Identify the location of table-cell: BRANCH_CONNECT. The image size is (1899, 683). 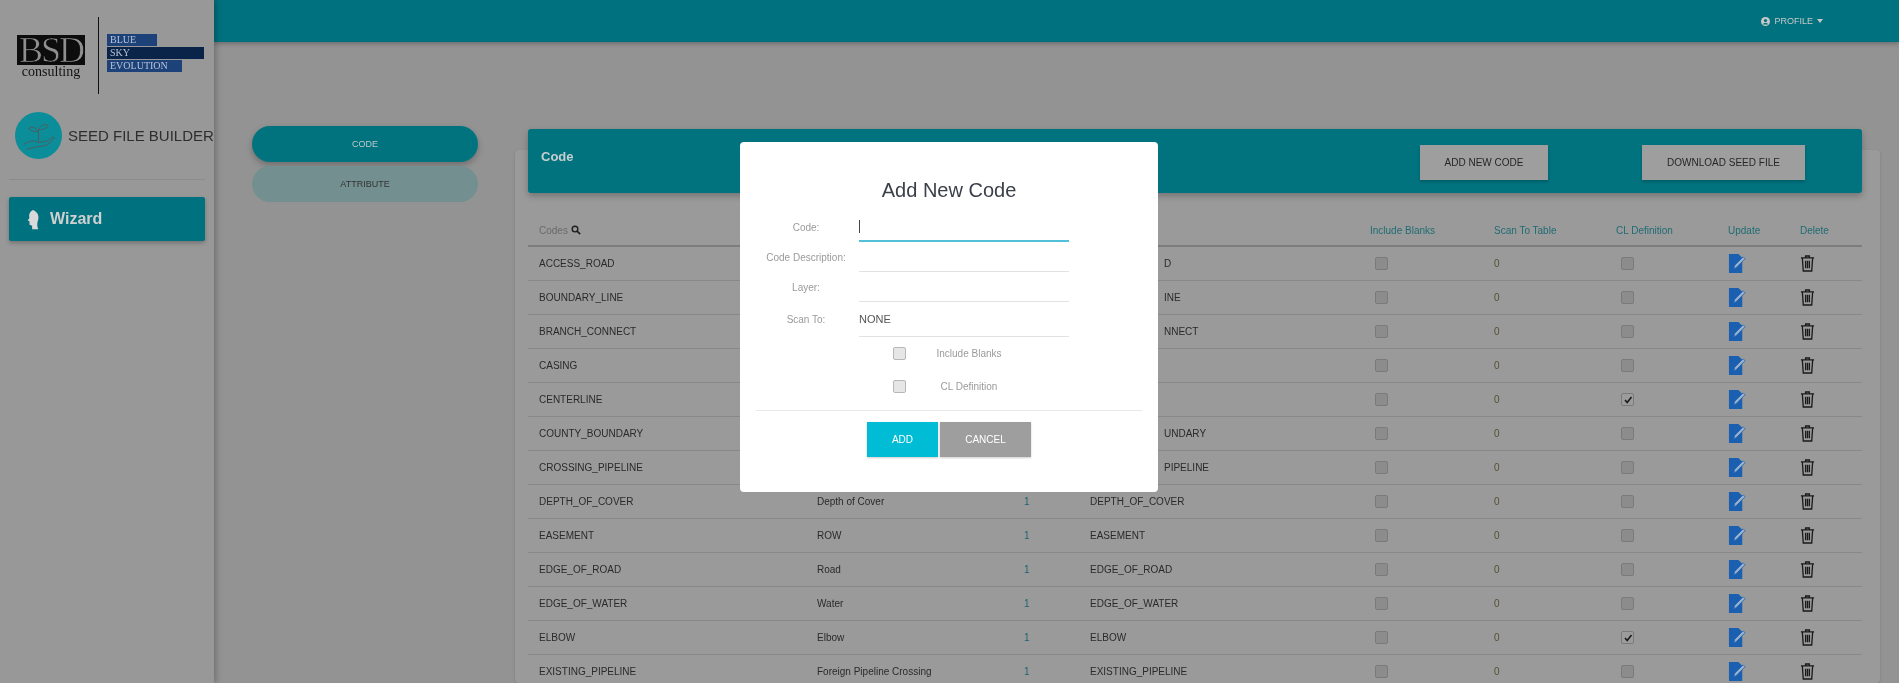
(588, 331).